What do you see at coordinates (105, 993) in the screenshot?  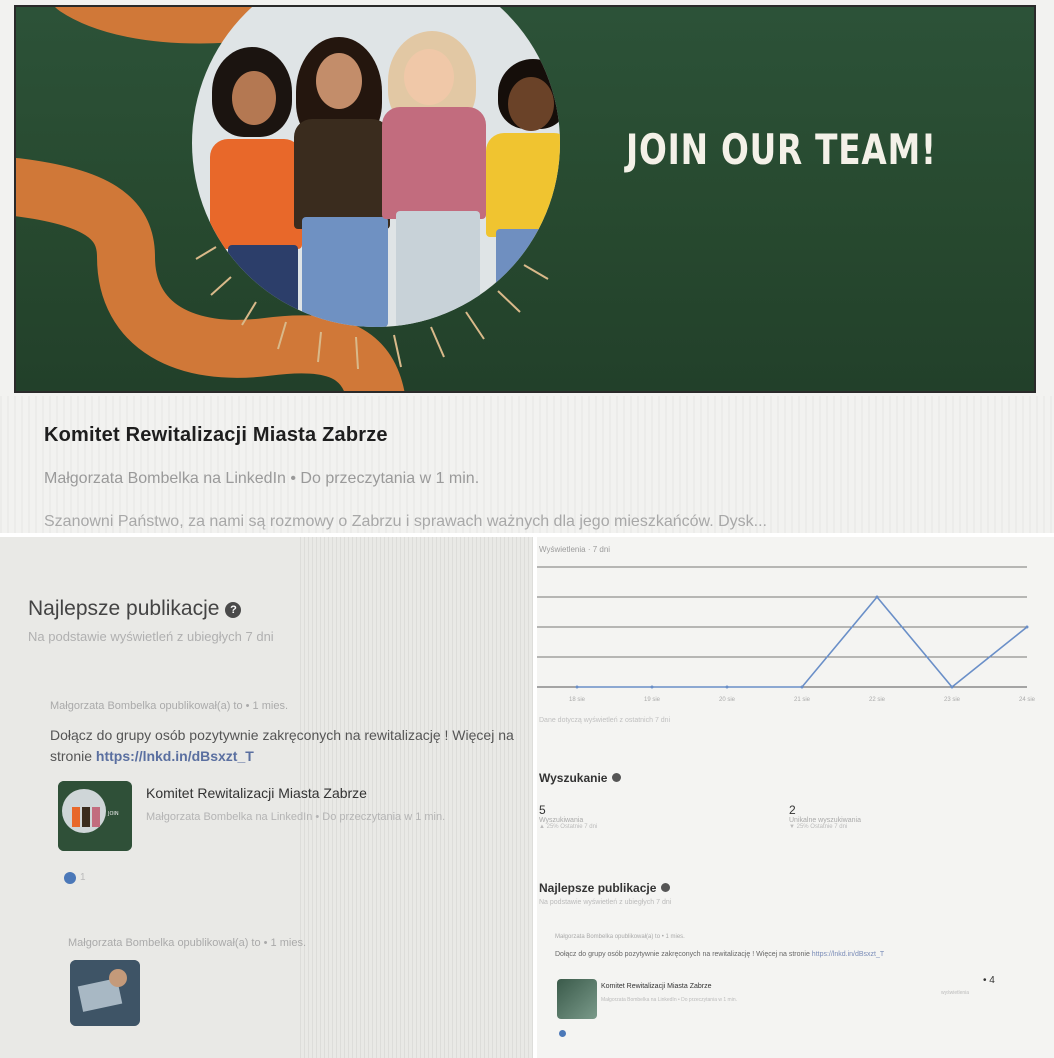 I see `post-thumbnail` at bounding box center [105, 993].